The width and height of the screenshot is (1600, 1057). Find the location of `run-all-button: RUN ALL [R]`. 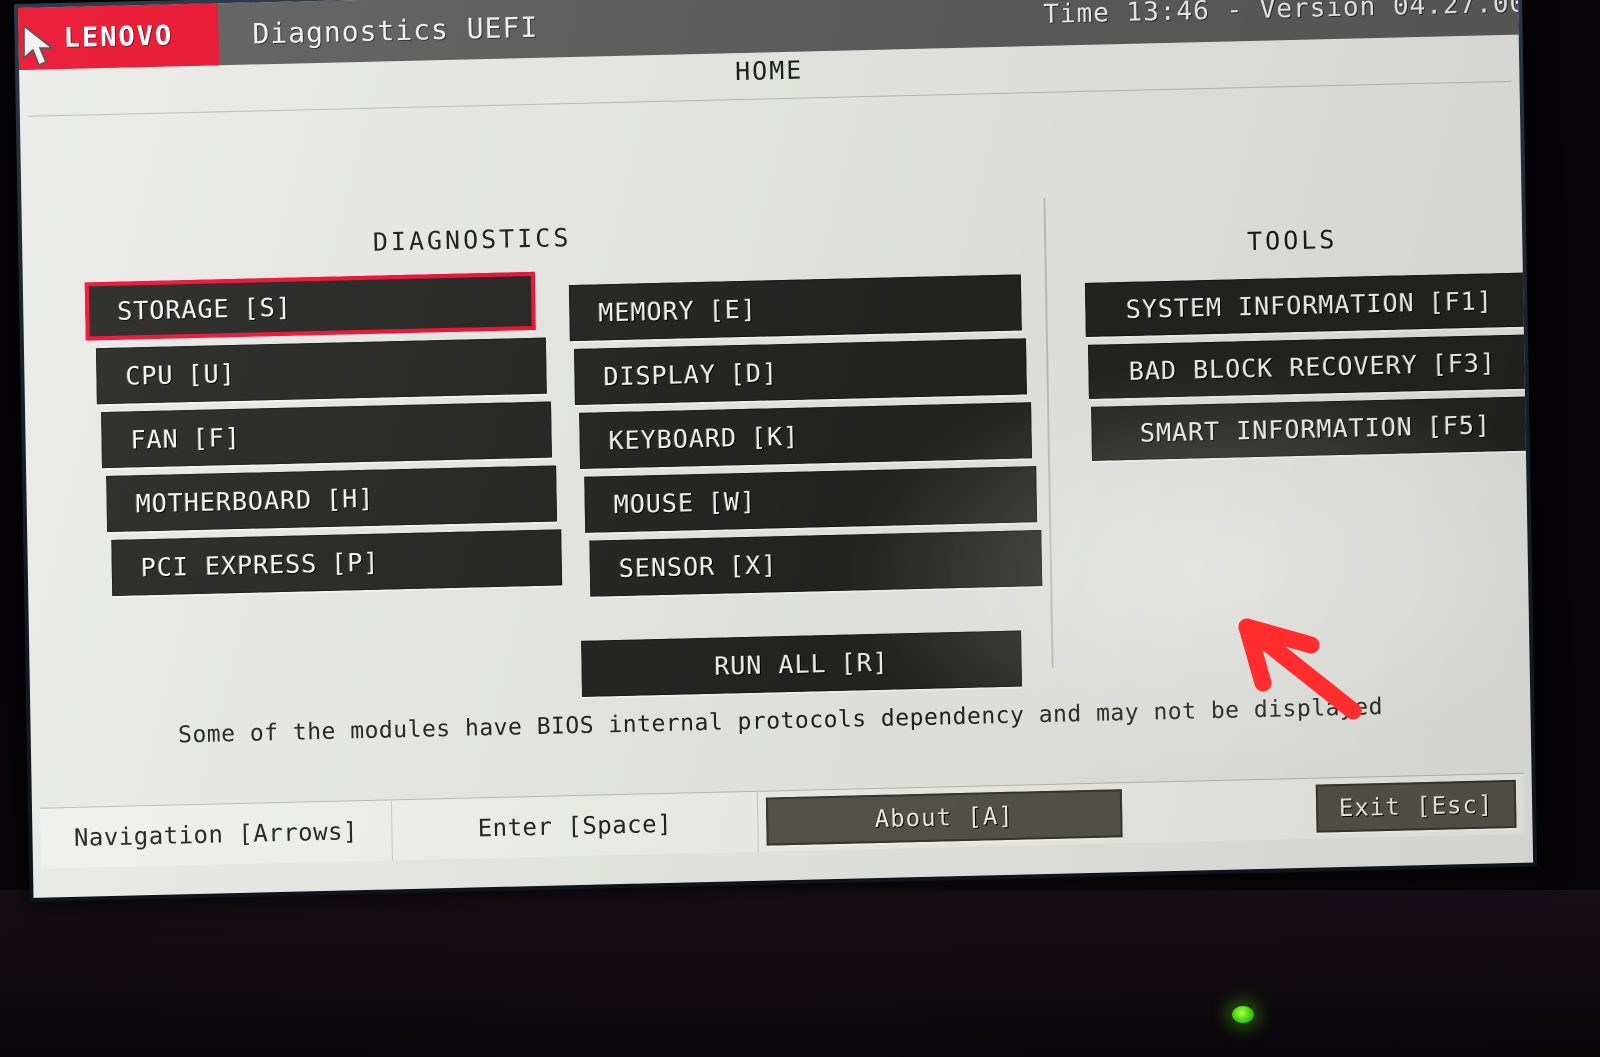

run-all-button: RUN ALL [R] is located at coordinates (801, 663).